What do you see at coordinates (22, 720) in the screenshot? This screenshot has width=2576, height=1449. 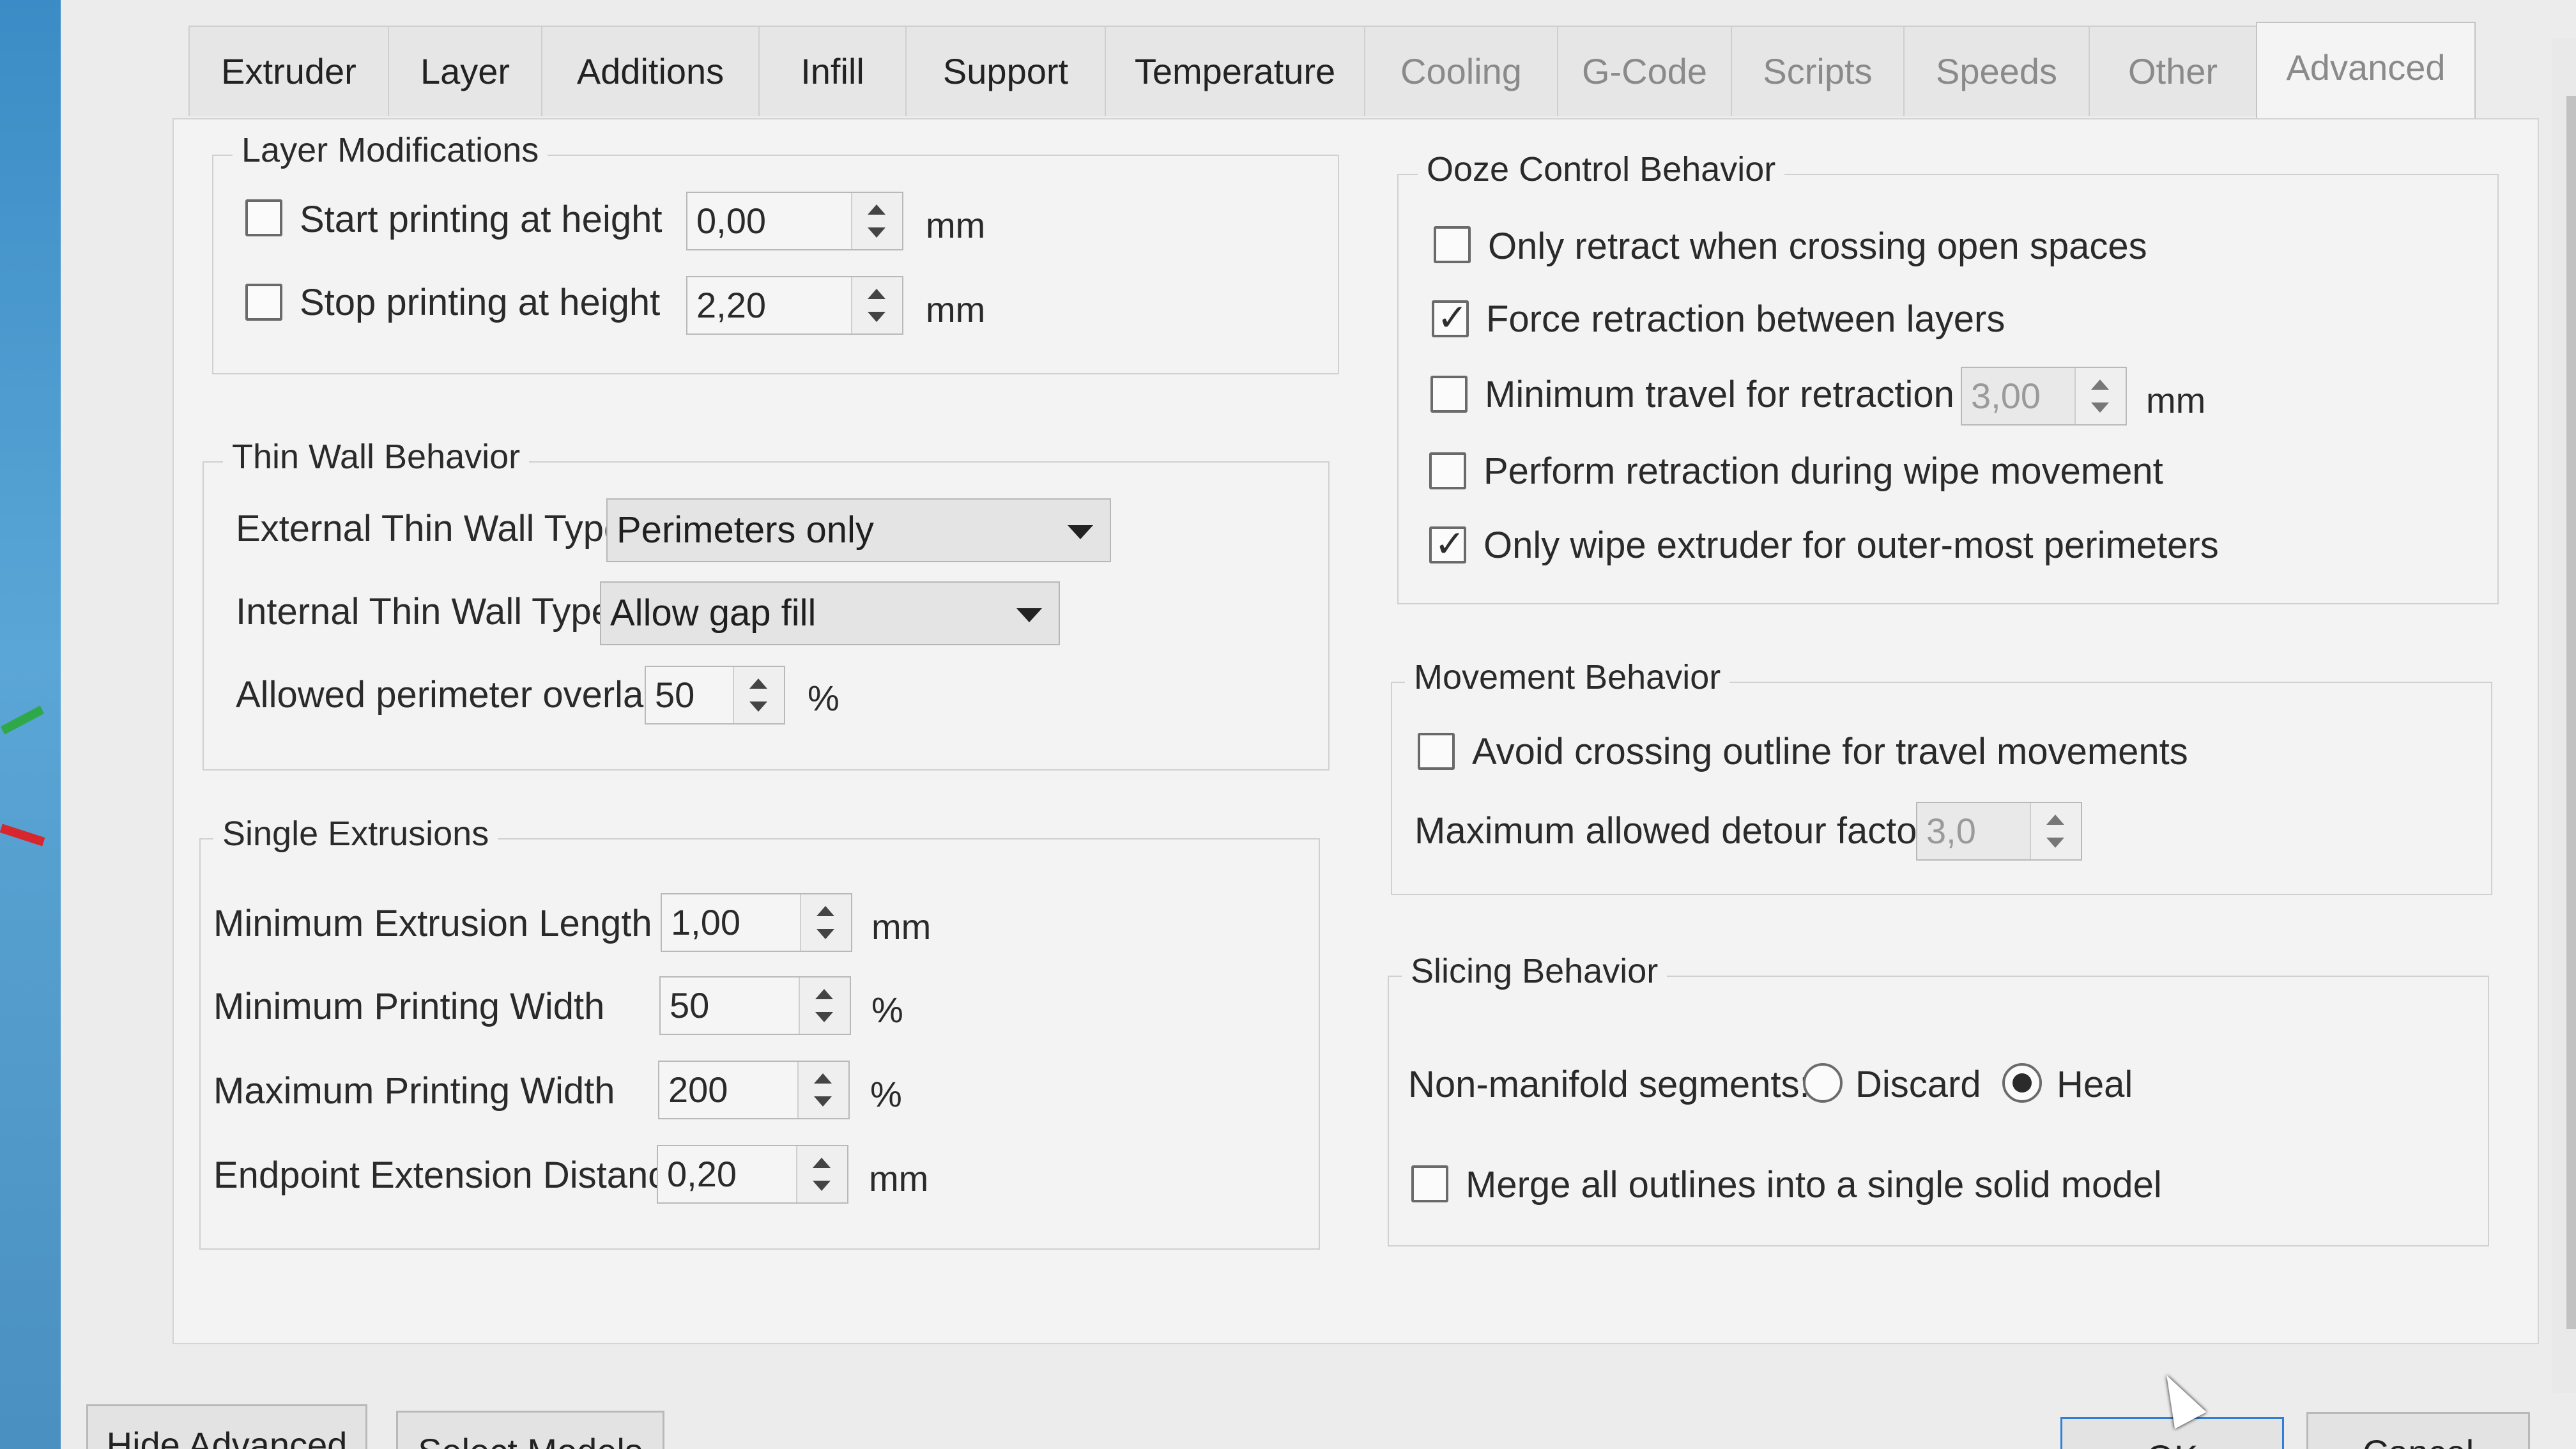 I see `green-axis` at bounding box center [22, 720].